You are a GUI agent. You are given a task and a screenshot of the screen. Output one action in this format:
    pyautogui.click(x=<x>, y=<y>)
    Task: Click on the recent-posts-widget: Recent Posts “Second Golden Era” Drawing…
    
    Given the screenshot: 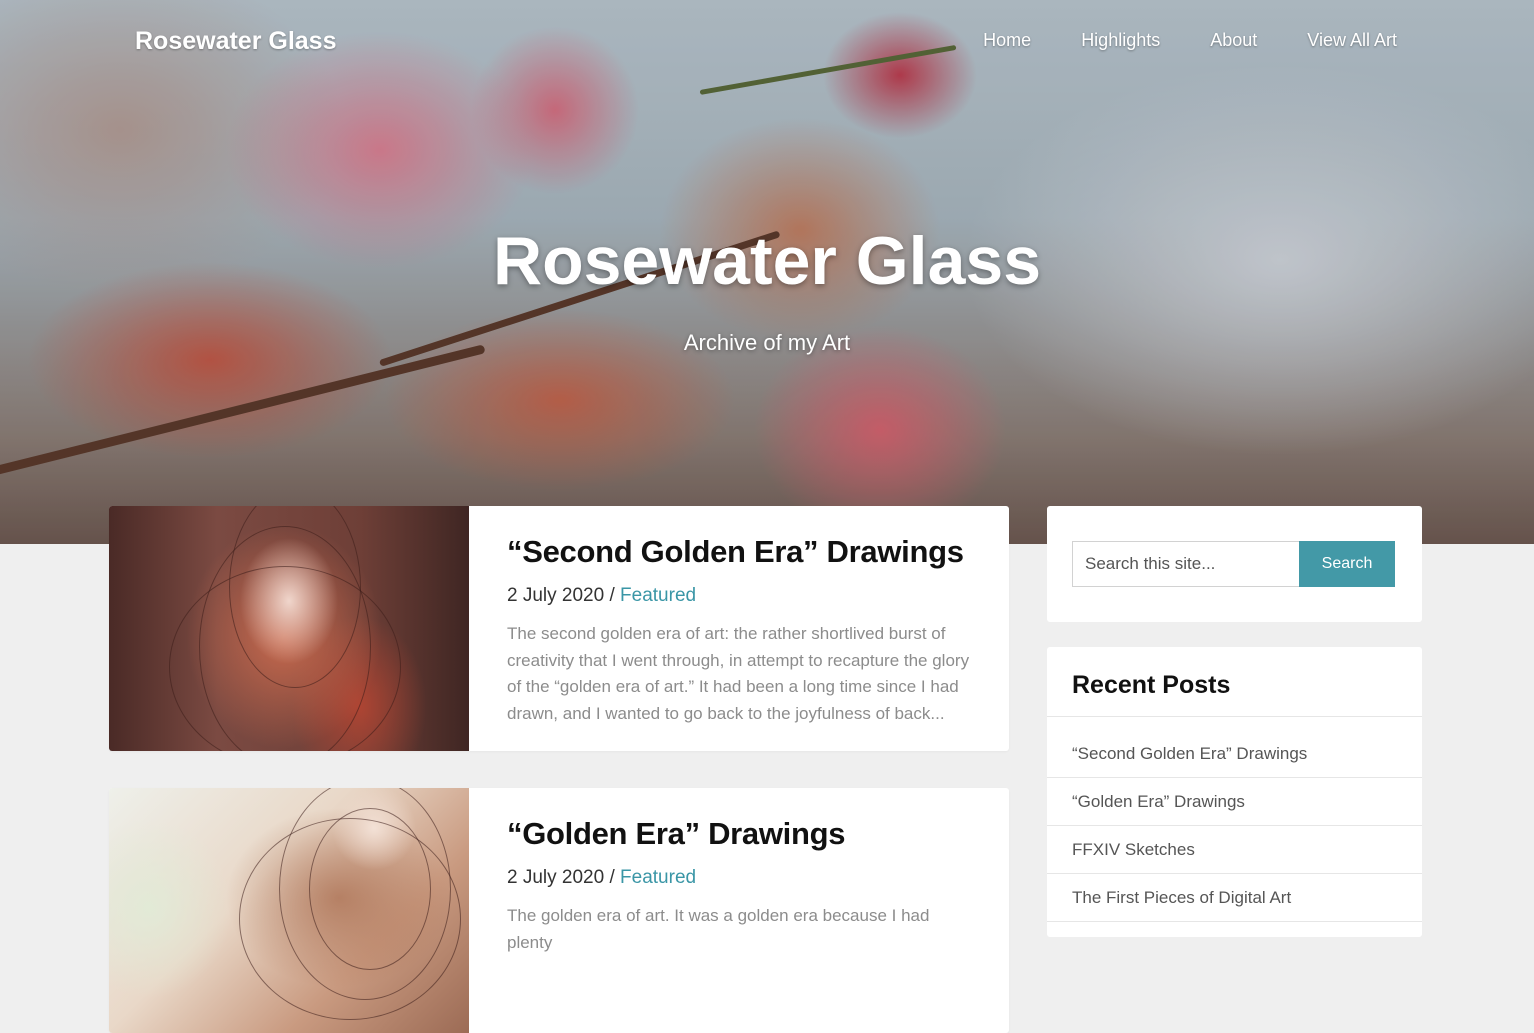 What is the action you would take?
    pyautogui.click(x=1234, y=792)
    